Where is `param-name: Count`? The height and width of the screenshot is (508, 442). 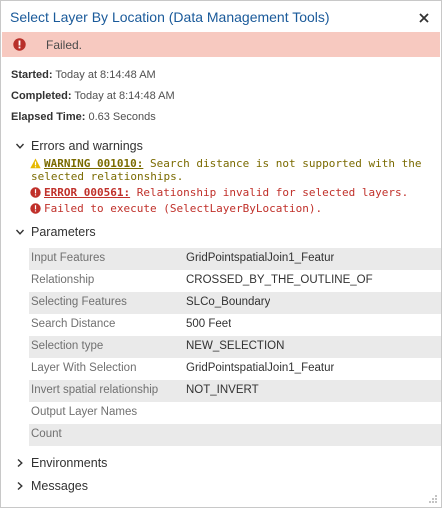
param-name: Count is located at coordinates (46, 434).